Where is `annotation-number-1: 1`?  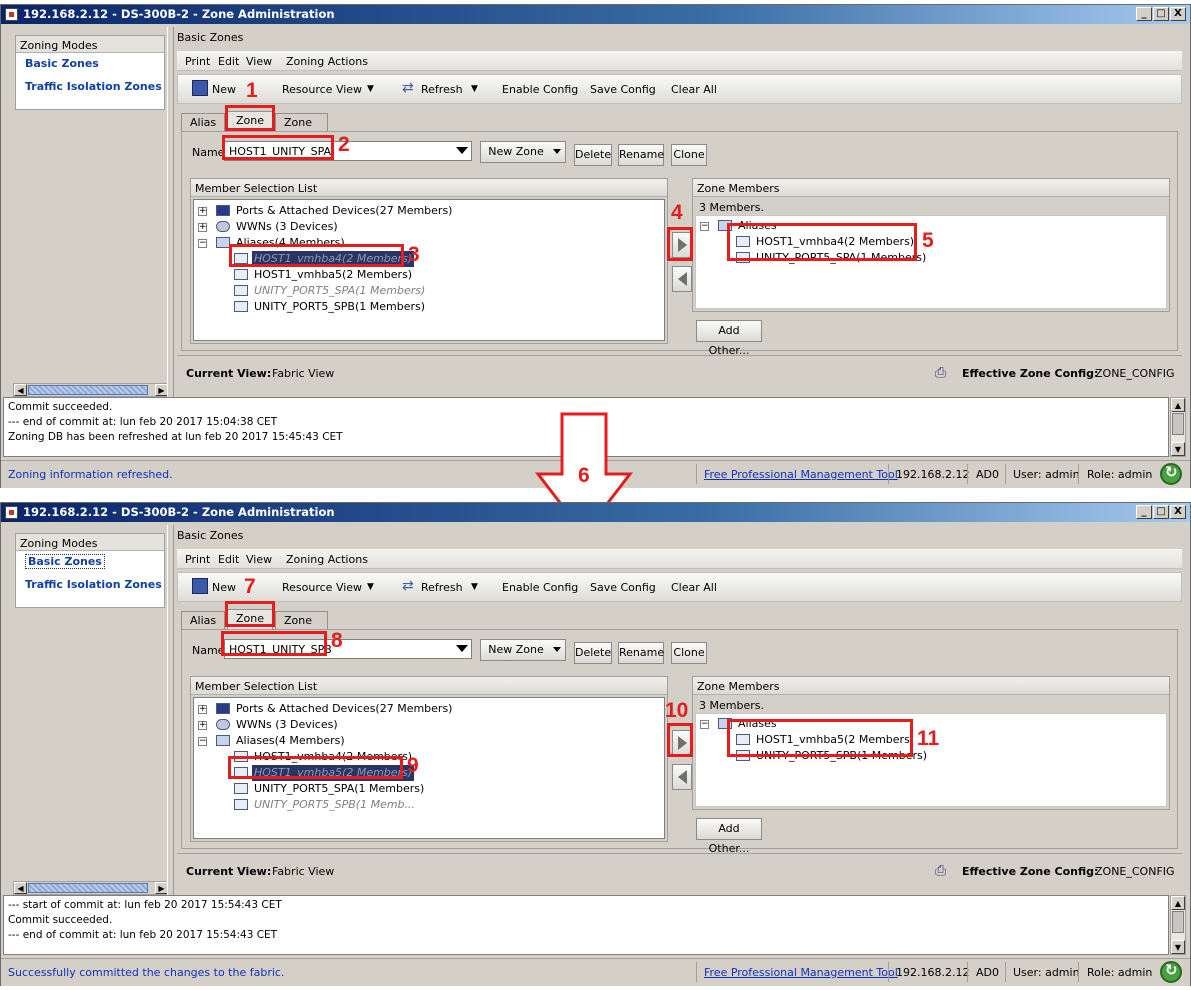 annotation-number-1: 1 is located at coordinates (252, 90).